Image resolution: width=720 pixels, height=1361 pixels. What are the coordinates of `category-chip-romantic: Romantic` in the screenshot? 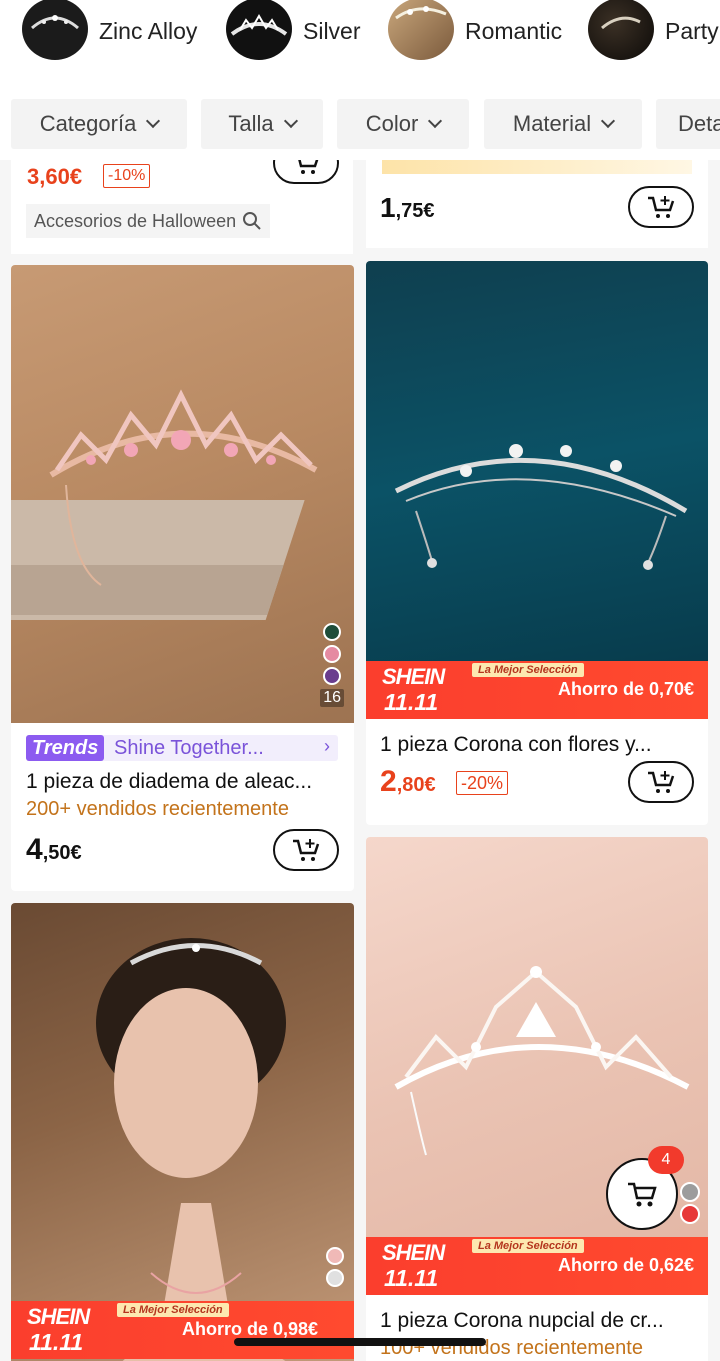 It's located at (475, 31).